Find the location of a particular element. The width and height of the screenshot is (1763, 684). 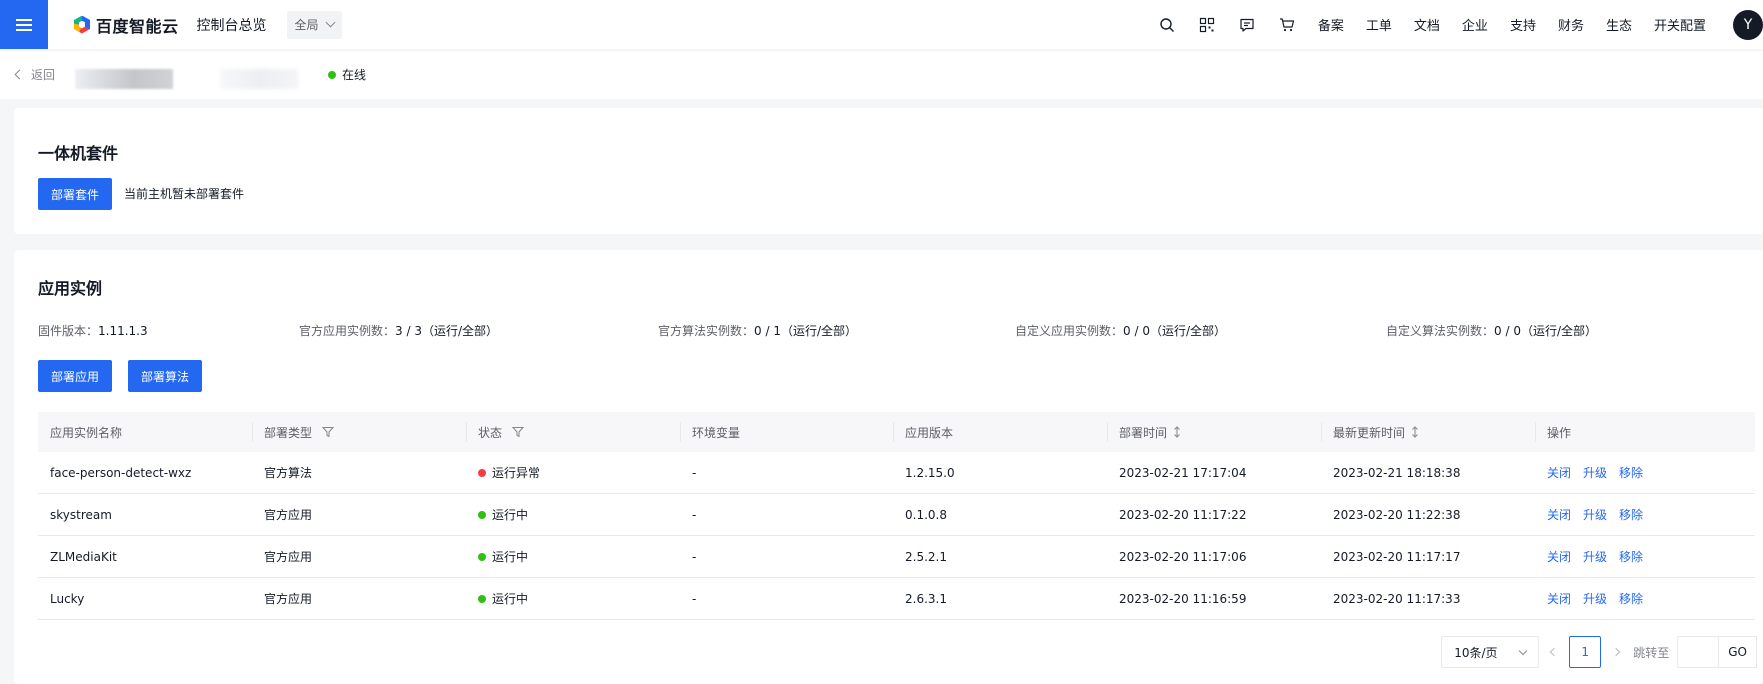

next-page-button is located at coordinates (1616, 652).